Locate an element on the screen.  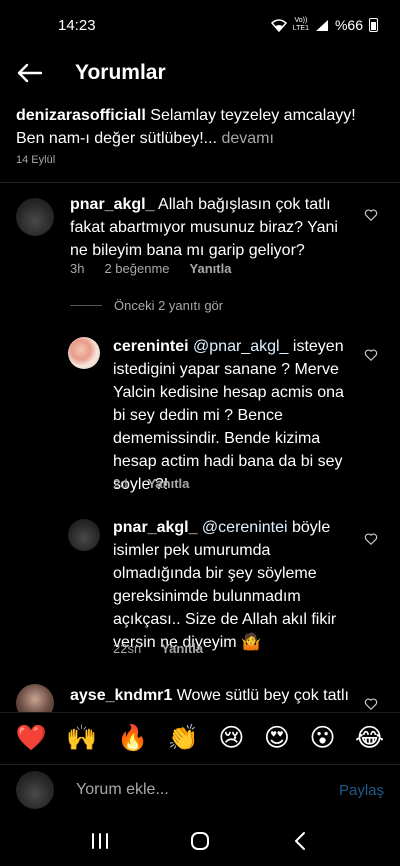
system-nav-bar is located at coordinates (200, 841).